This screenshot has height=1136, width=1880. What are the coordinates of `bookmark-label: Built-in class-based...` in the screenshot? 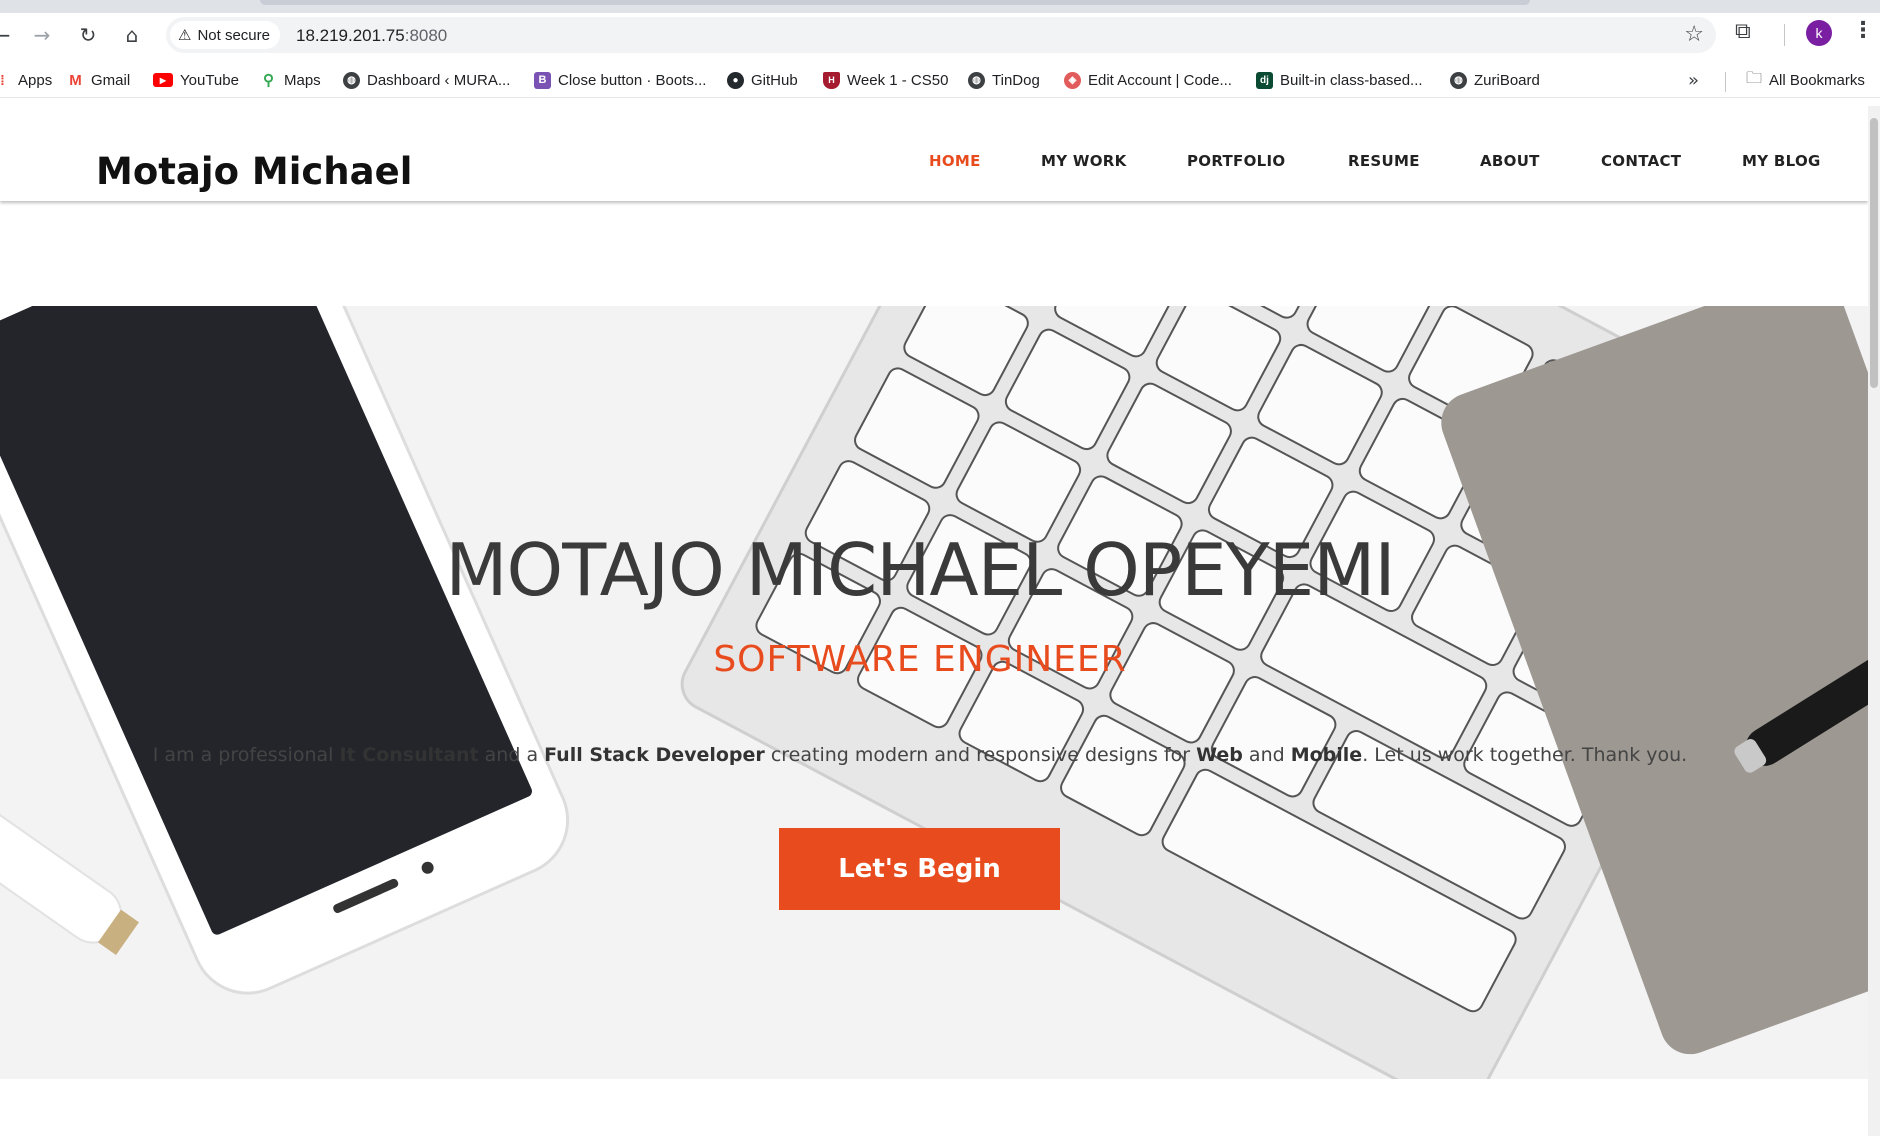 It's located at (1351, 80).